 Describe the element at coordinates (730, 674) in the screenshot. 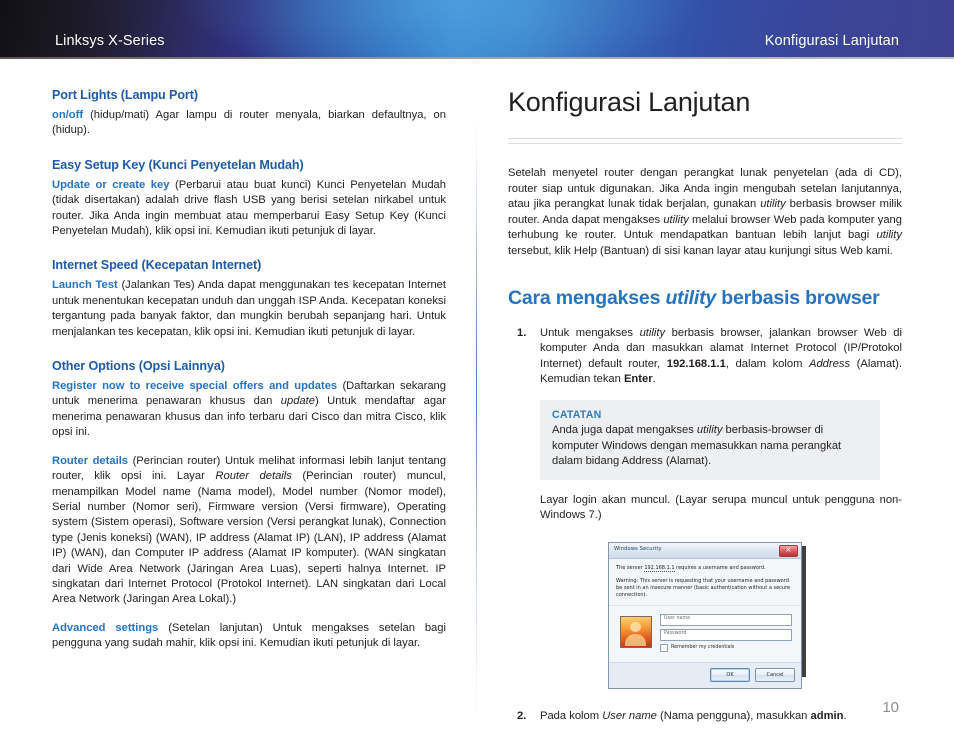

I see `ok-button: OK` at that location.